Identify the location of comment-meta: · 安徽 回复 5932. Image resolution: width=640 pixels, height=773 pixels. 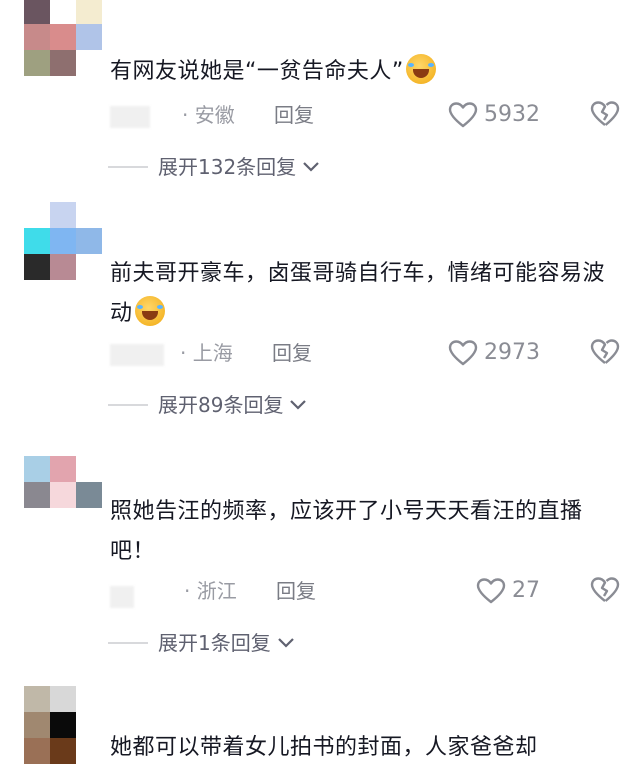
(365, 115).